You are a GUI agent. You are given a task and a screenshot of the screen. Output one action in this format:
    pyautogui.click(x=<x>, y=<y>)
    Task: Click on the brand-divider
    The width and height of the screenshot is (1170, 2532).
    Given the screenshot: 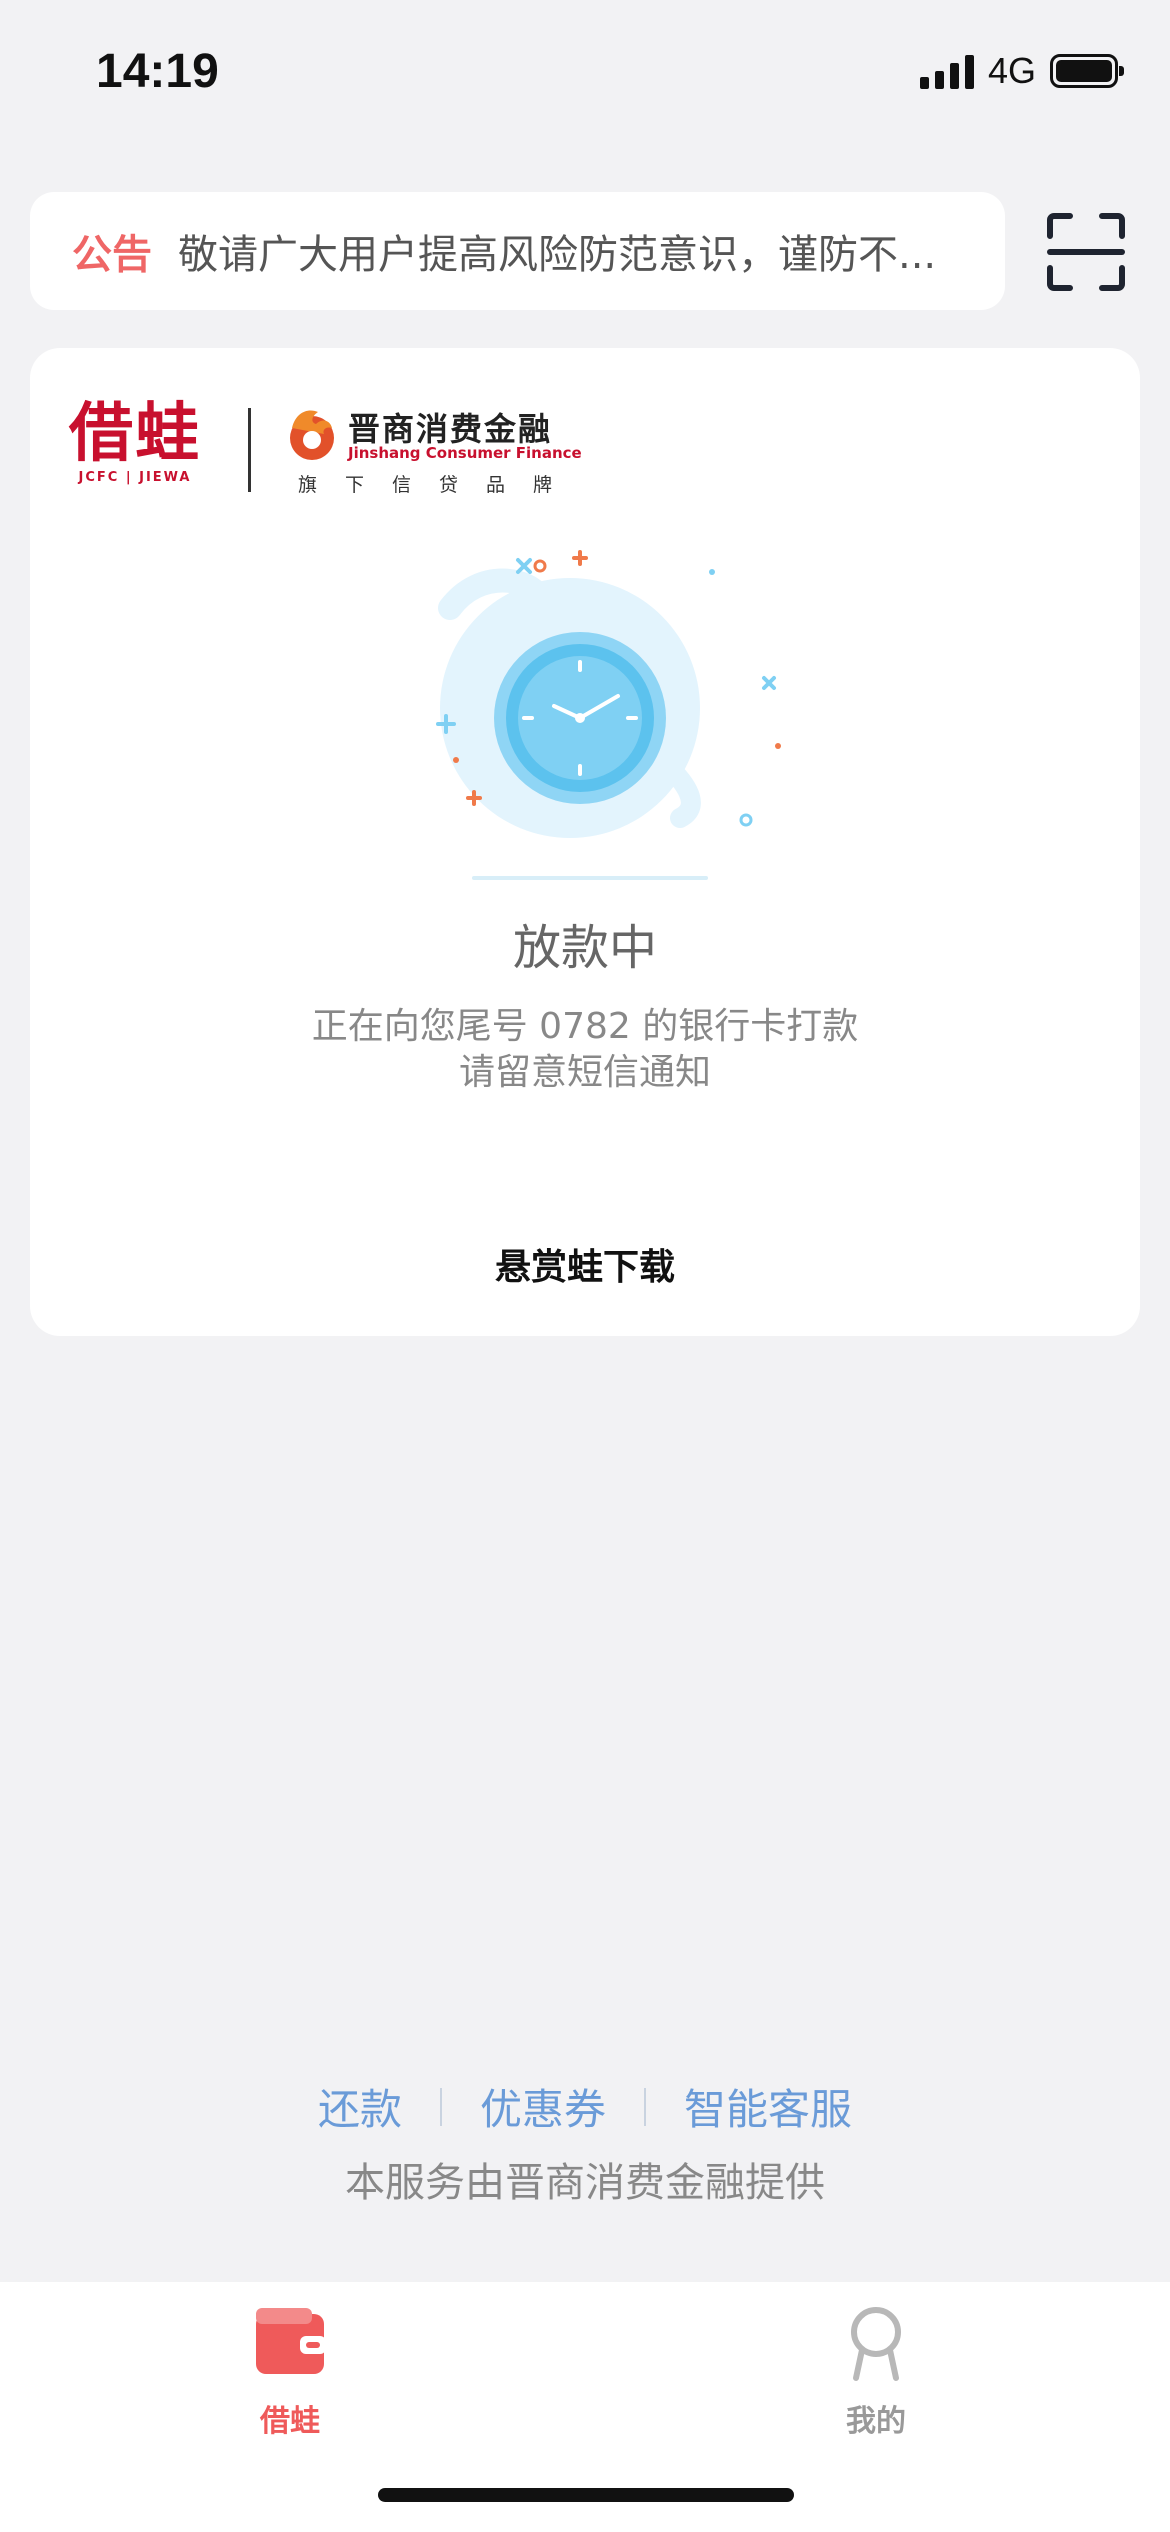 What is the action you would take?
    pyautogui.click(x=249, y=450)
    